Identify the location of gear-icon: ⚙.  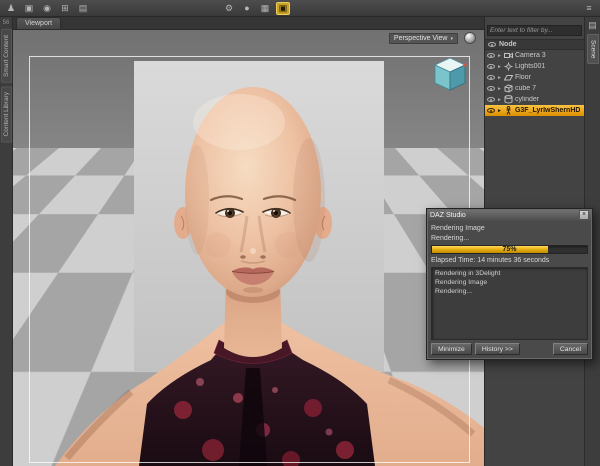
(229, 8).